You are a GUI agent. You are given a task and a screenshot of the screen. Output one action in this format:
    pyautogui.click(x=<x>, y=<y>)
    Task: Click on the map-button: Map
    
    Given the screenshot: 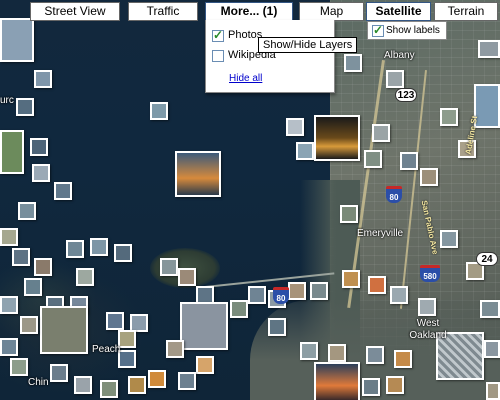 What is the action you would take?
    pyautogui.click(x=331, y=11)
    